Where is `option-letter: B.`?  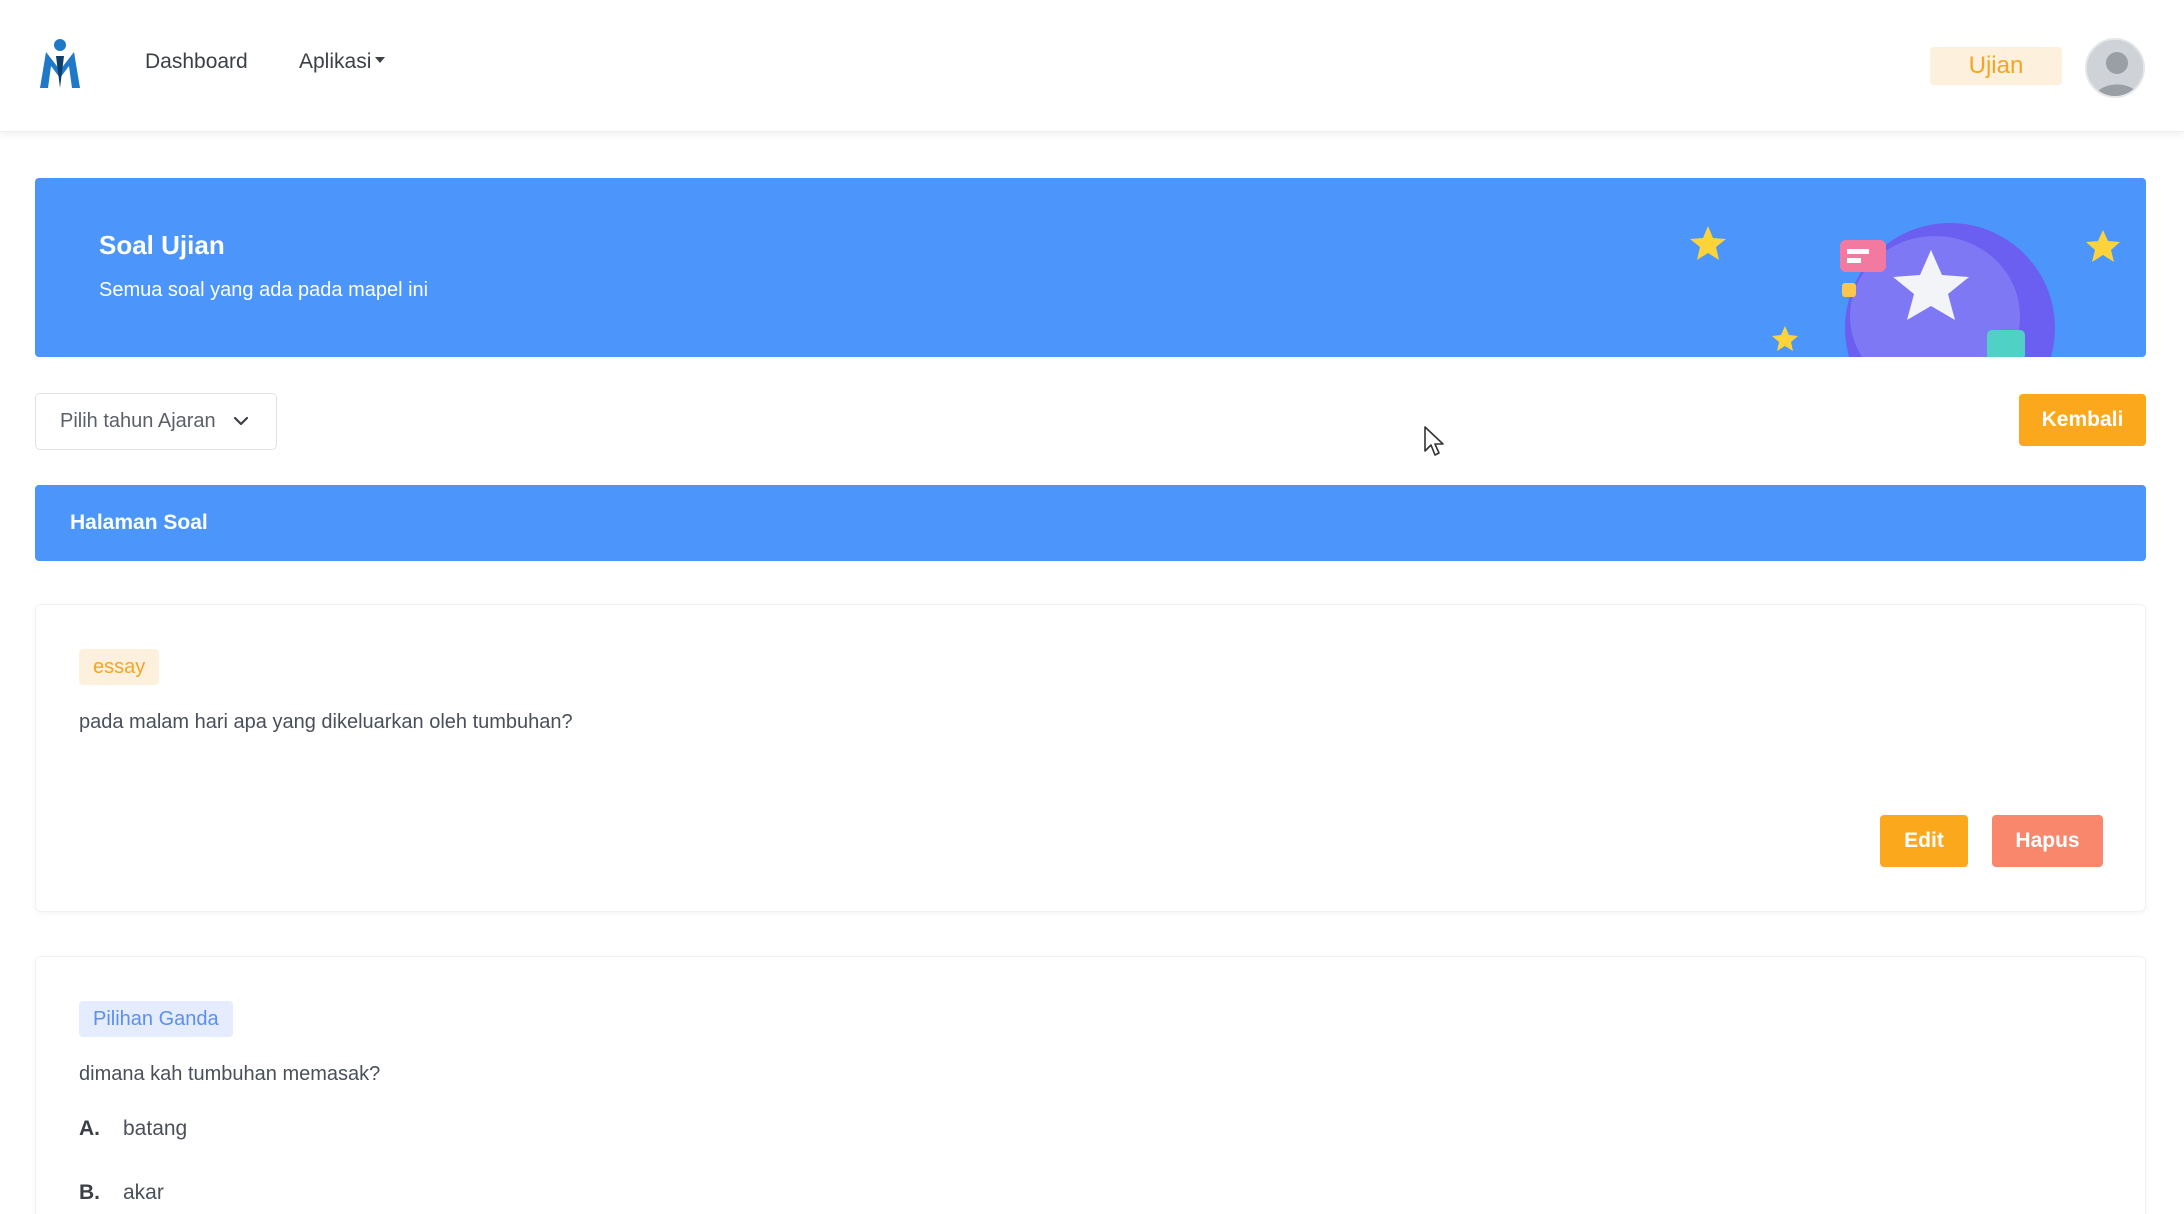
option-letter: B. is located at coordinates (89, 1192).